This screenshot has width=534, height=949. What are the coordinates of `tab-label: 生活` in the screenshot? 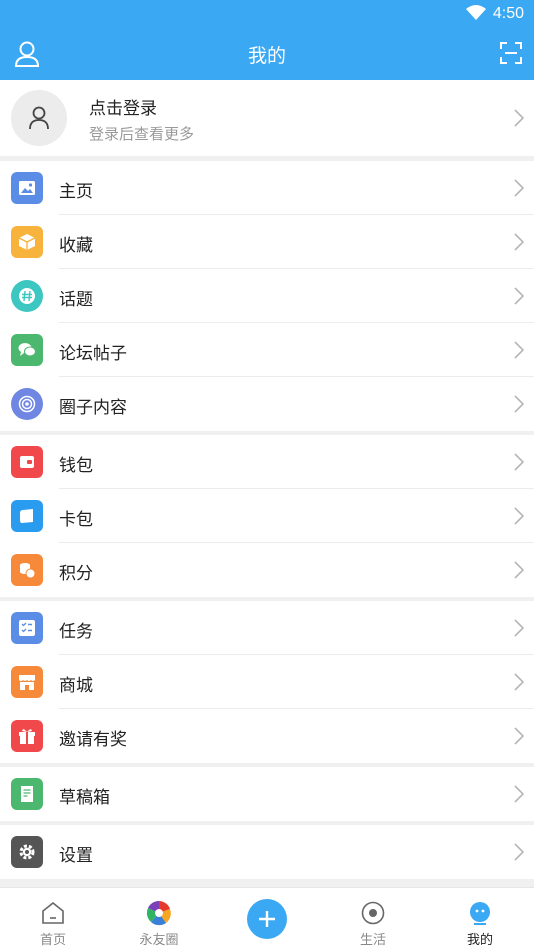 It's located at (372, 940).